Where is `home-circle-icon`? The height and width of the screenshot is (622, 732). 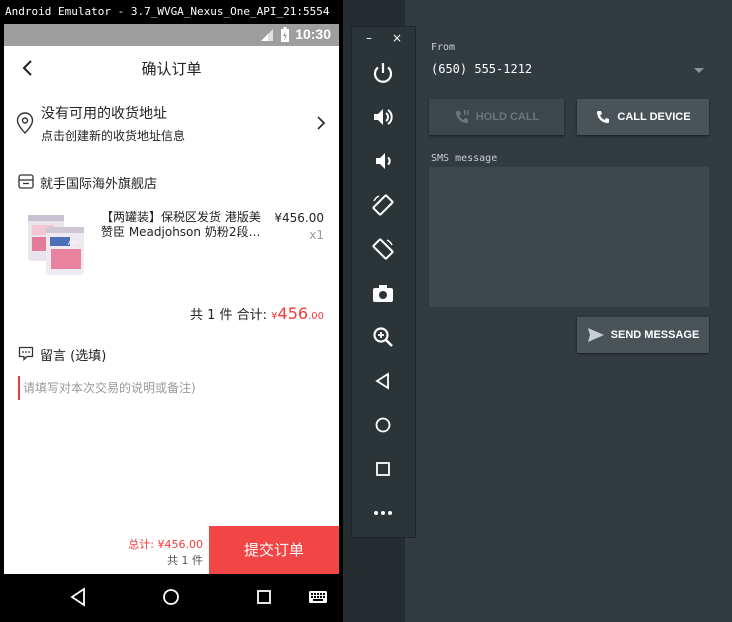
home-circle-icon is located at coordinates (171, 597).